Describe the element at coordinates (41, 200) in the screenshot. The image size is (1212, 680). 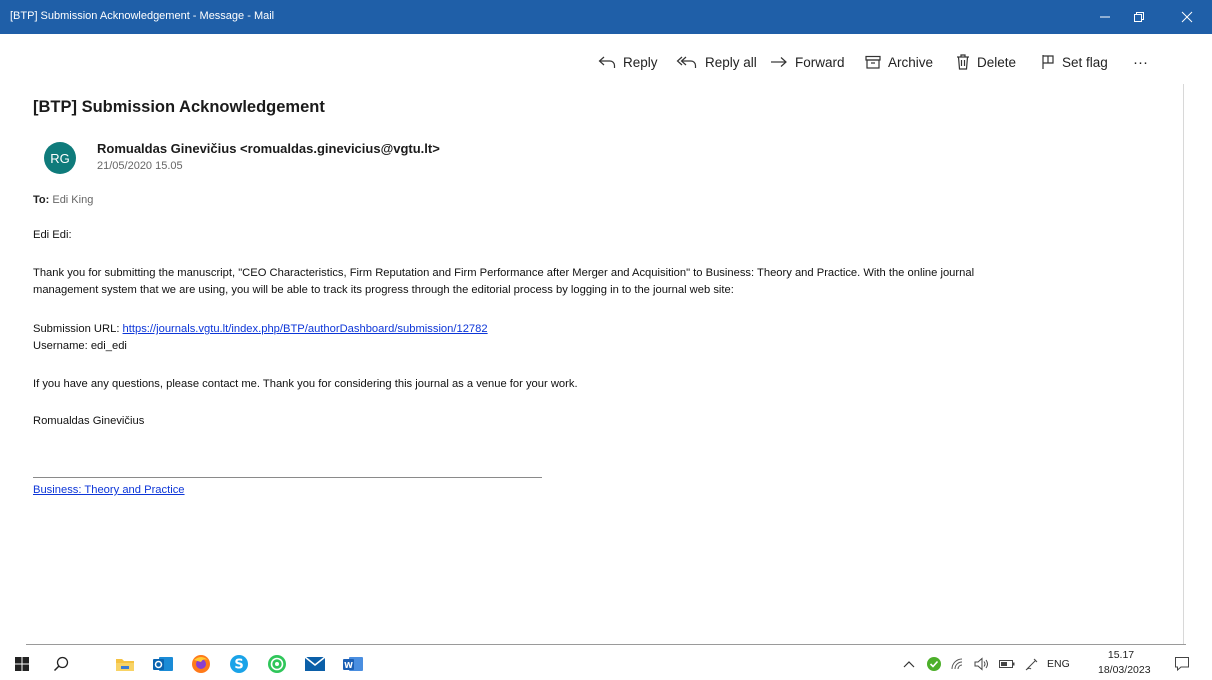
I see `to-label: To:` at that location.